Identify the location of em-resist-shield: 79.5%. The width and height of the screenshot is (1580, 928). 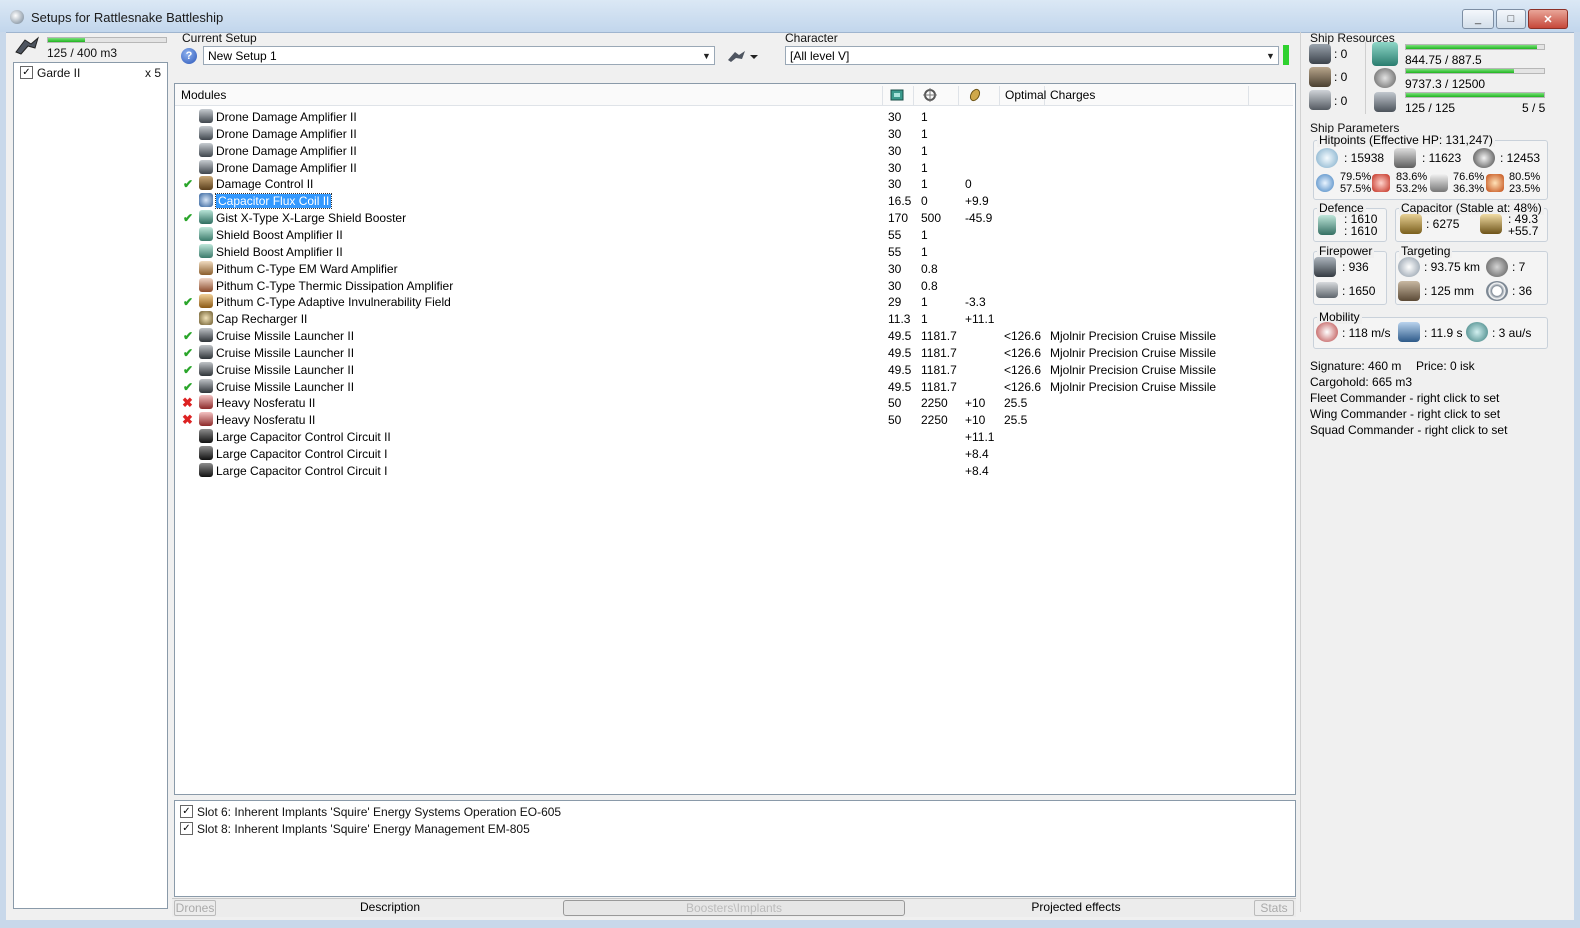
(1356, 177).